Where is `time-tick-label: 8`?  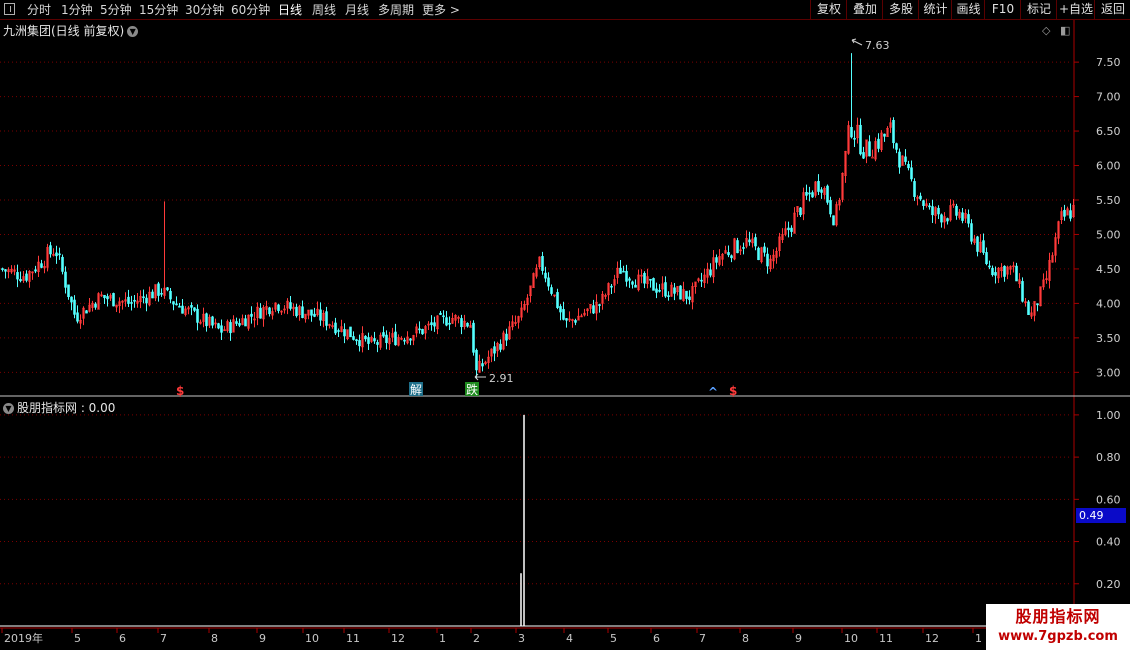
time-tick-label: 8 is located at coordinates (214, 638).